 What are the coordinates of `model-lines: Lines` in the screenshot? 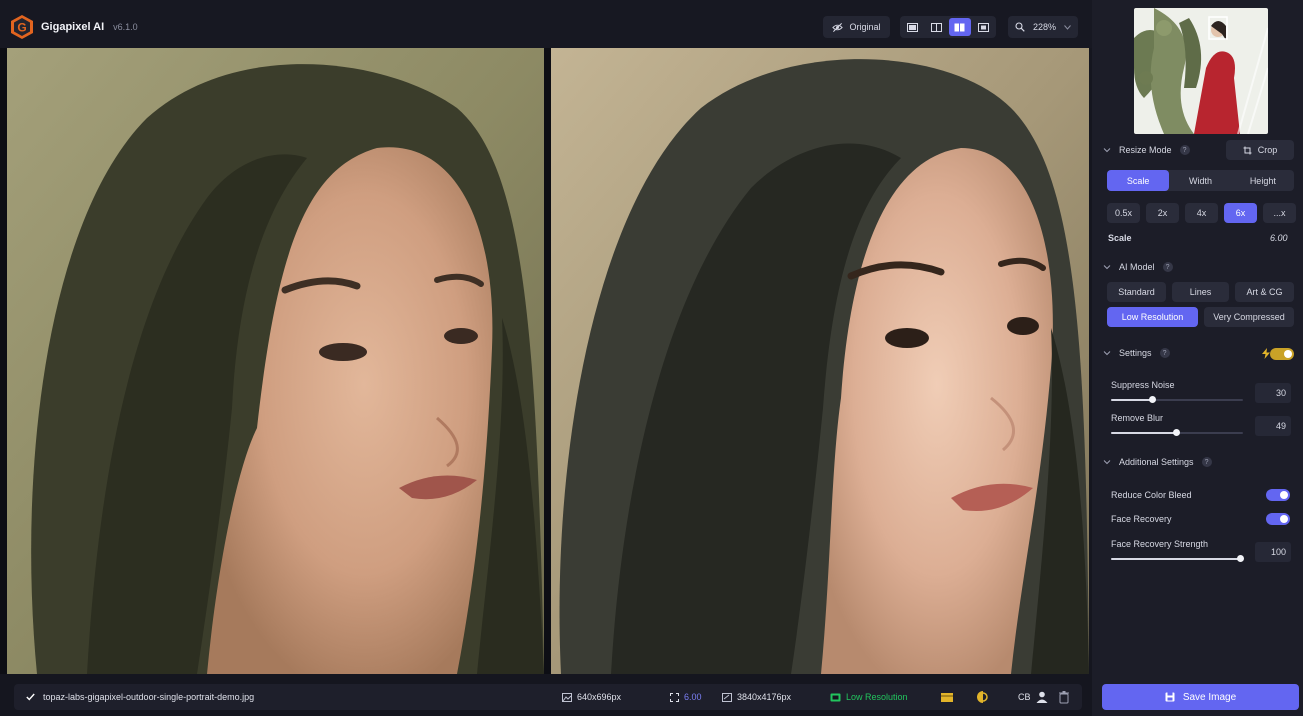 It's located at (1200, 292).